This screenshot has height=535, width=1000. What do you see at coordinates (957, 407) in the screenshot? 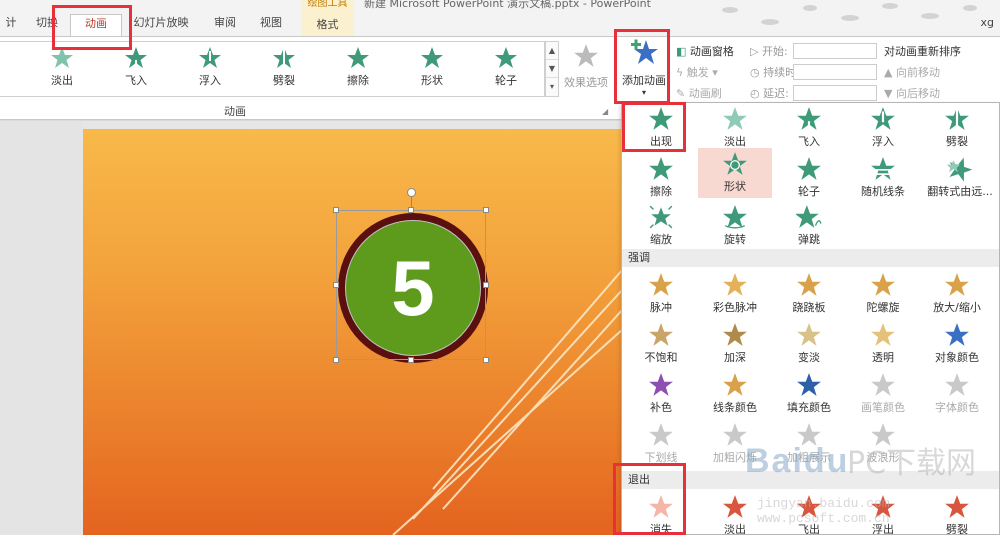
I see `emphasis-label: 字体颜色` at bounding box center [957, 407].